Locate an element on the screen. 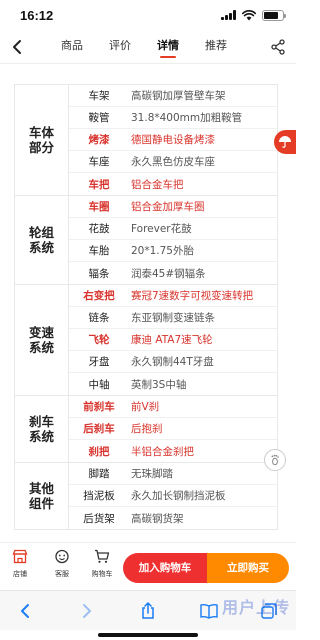 This screenshot has width=320, height=640. battery-icon is located at coordinates (274, 15).